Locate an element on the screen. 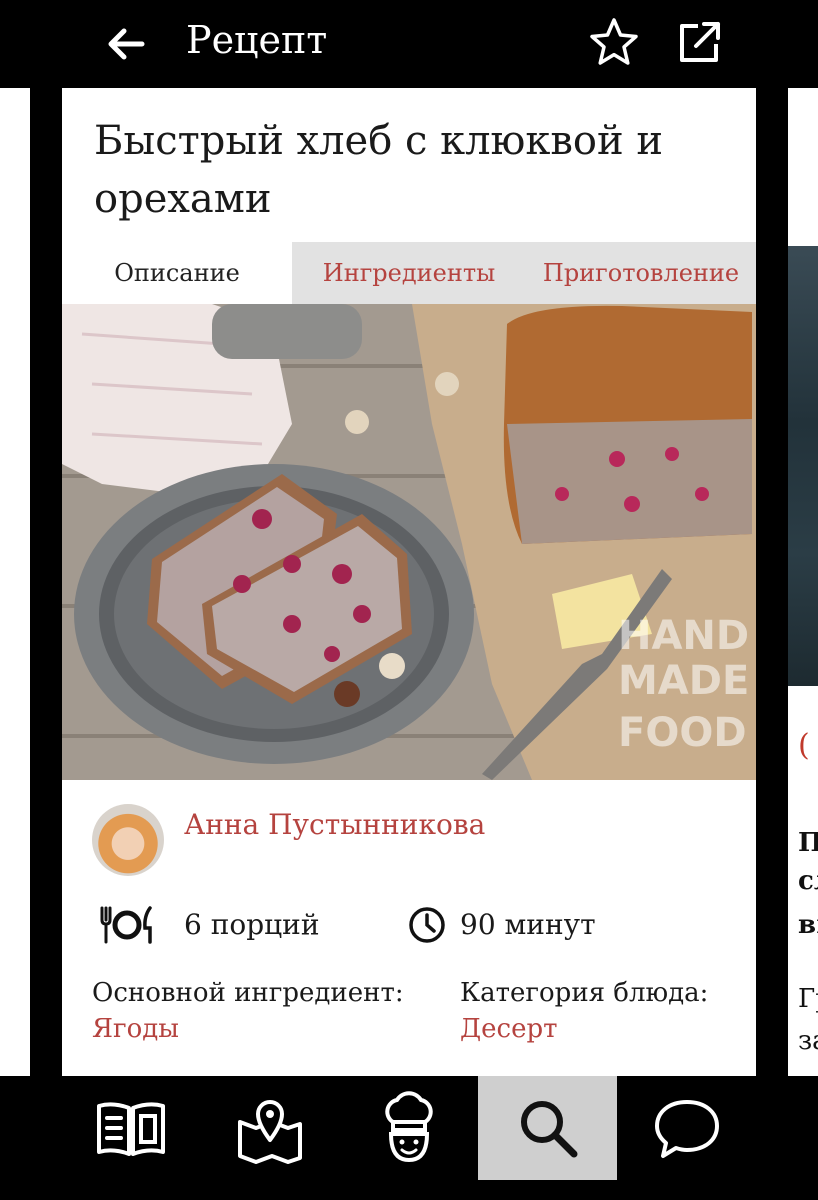  main-ingredient-link: Ягоды is located at coordinates (135, 1029).